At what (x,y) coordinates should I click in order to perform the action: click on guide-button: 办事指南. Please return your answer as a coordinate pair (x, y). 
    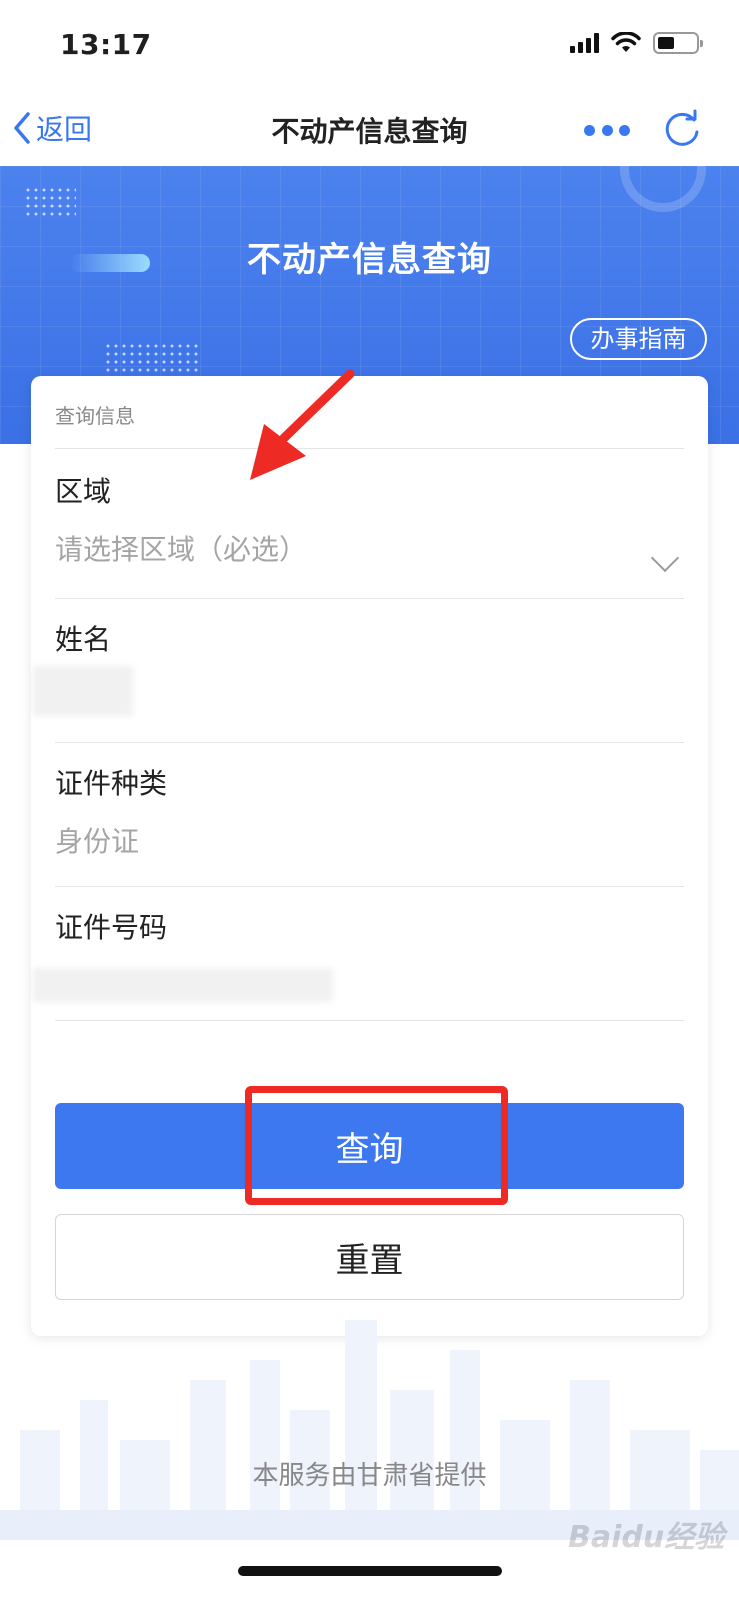
    Looking at the image, I should click on (638, 339).